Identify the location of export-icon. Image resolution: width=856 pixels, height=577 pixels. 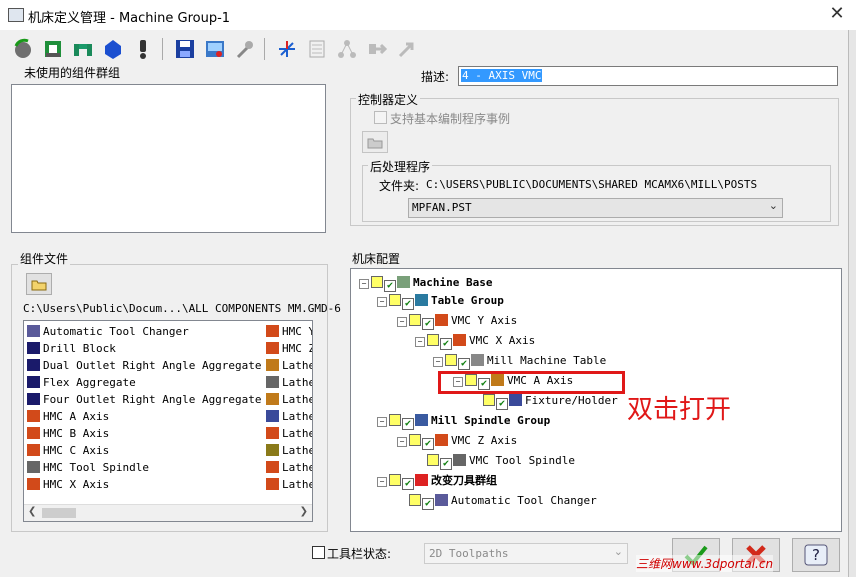
(377, 49).